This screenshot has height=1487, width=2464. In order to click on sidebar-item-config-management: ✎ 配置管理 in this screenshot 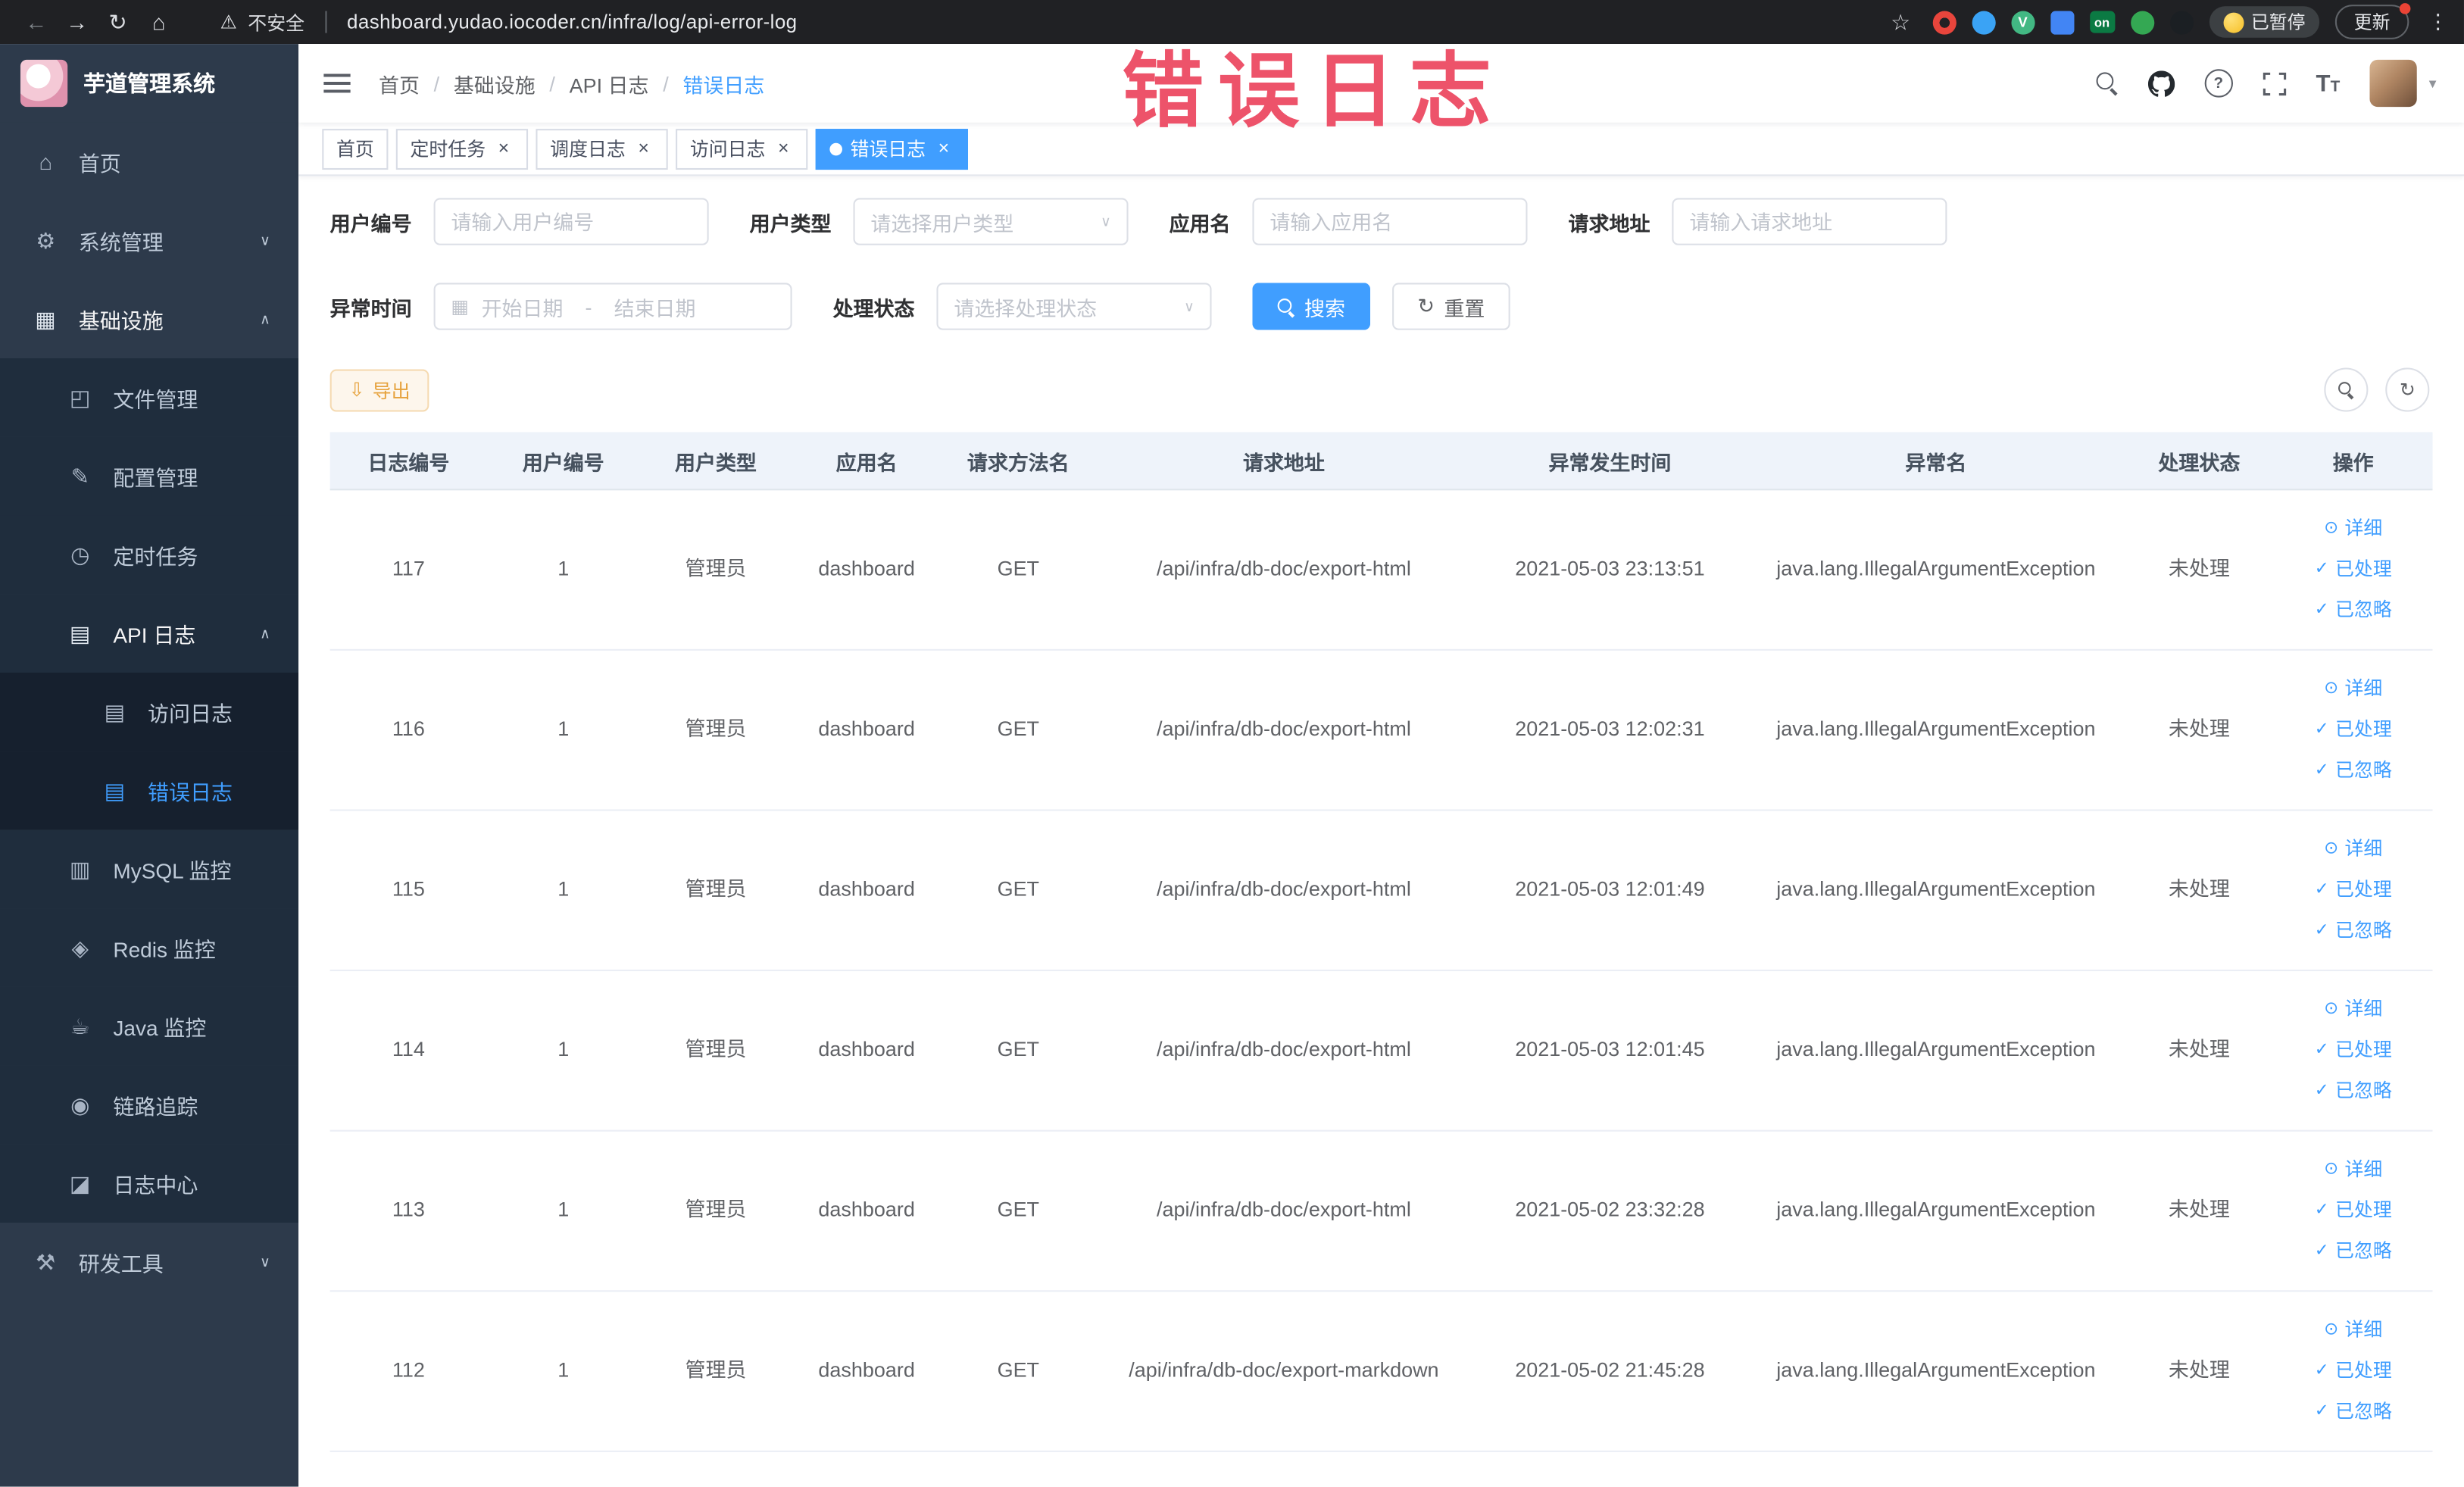, I will do `click(149, 476)`.